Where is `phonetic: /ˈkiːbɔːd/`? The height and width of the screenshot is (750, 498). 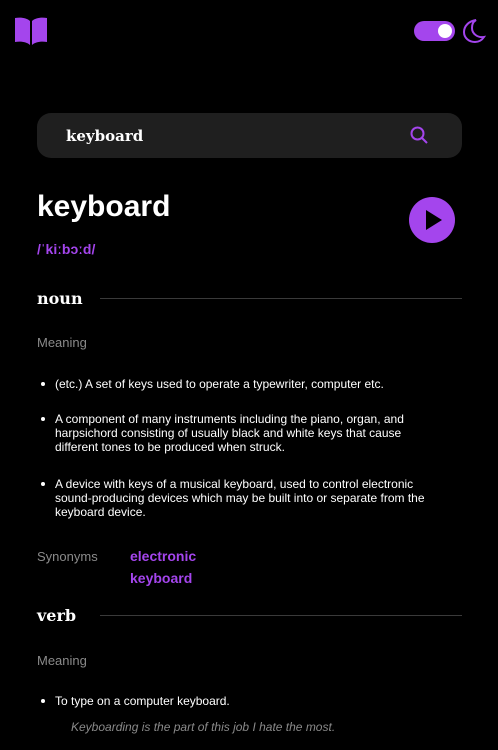 phonetic: /ˈkiːbɔːd/ is located at coordinates (66, 249).